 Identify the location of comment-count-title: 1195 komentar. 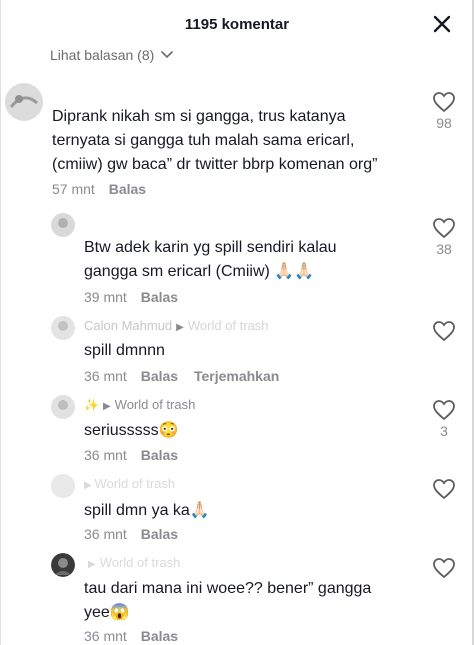
(237, 24).